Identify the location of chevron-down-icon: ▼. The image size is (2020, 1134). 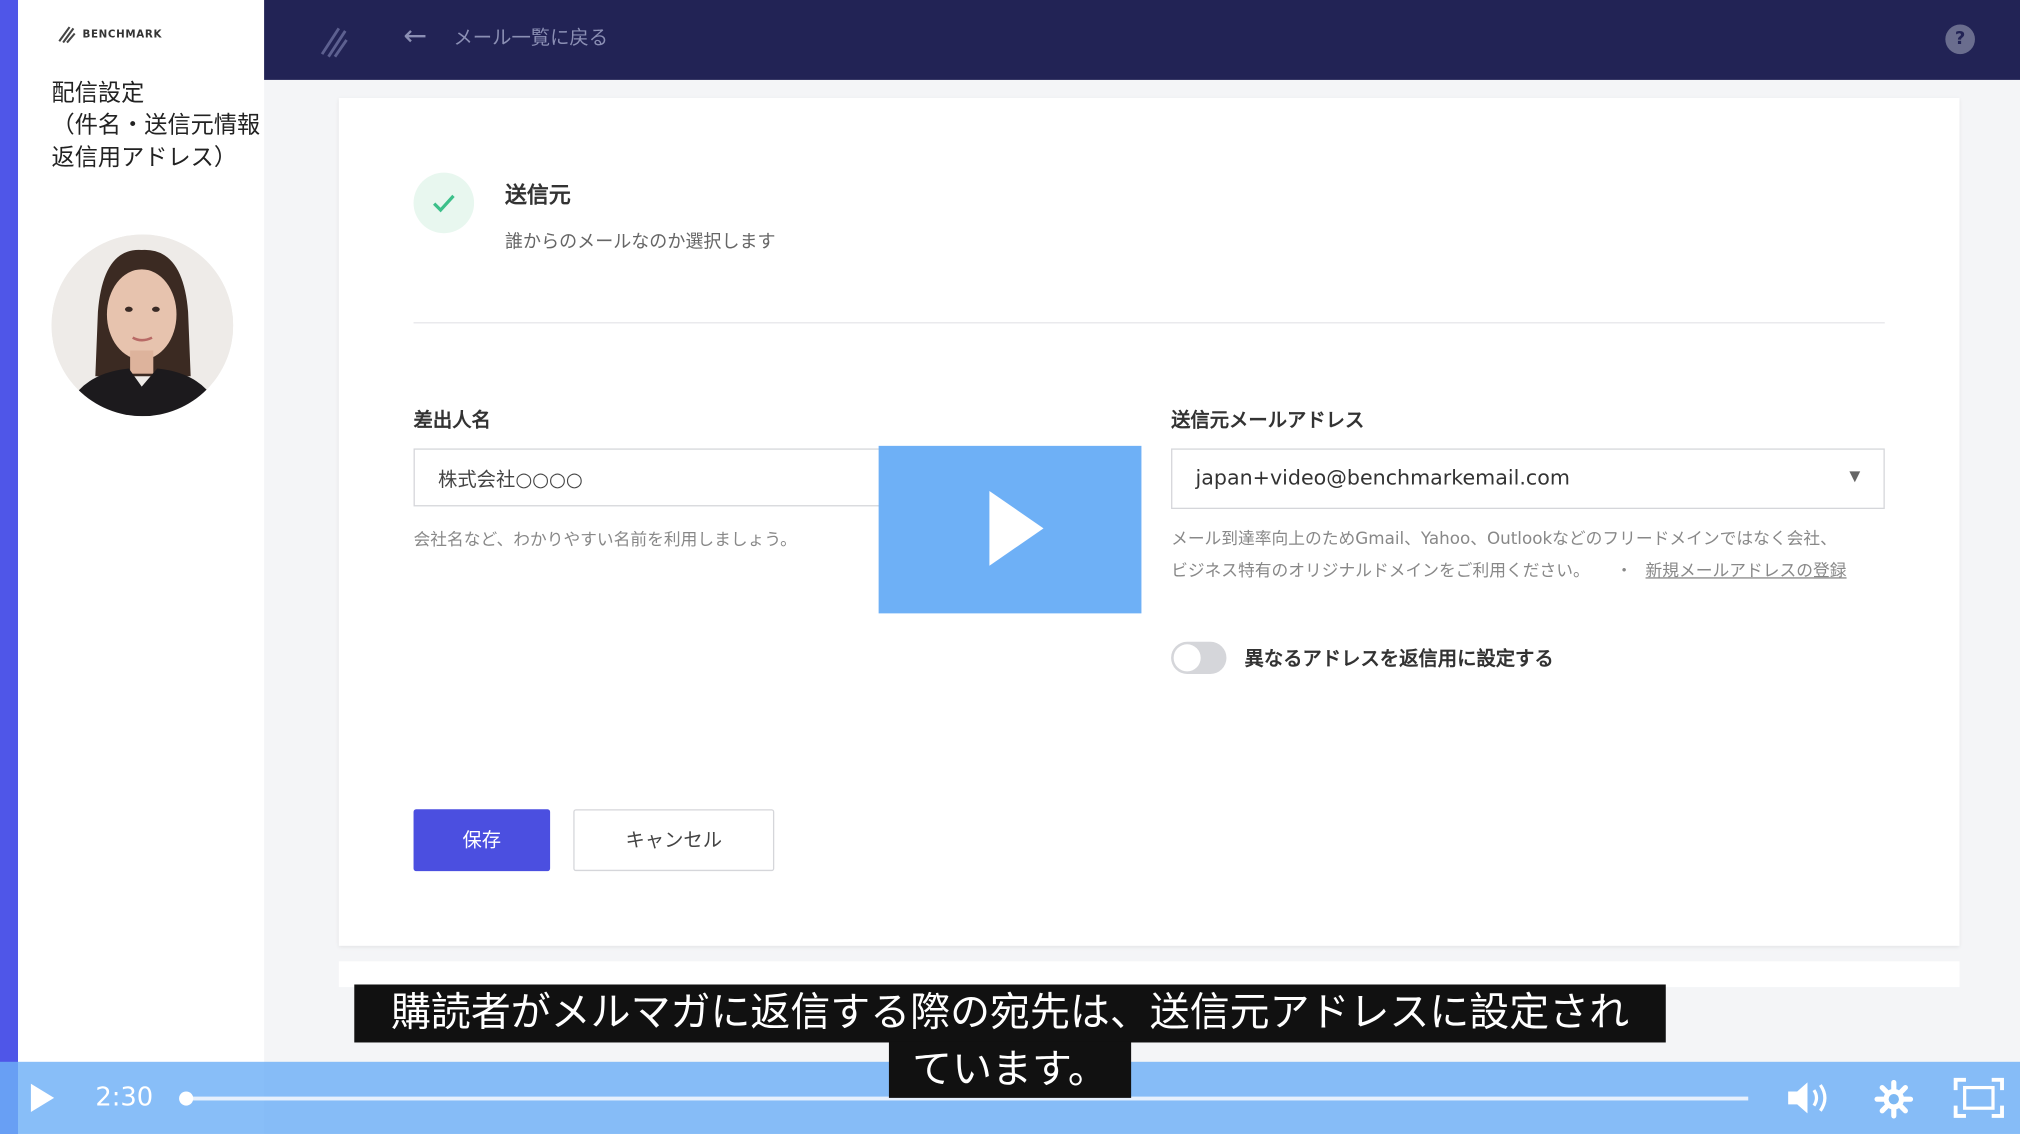
(1855, 476).